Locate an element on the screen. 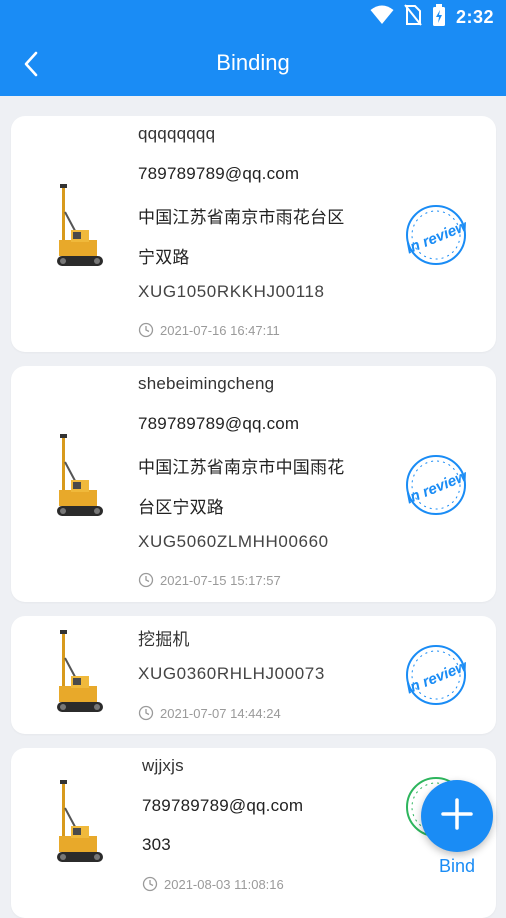  bind-button is located at coordinates (457, 816).